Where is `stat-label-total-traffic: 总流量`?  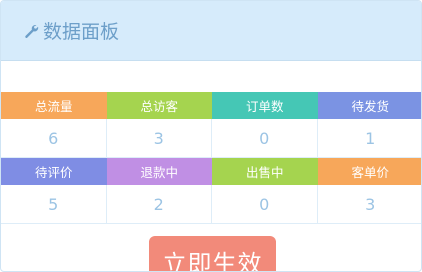 stat-label-total-traffic: 总流量 is located at coordinates (54, 105).